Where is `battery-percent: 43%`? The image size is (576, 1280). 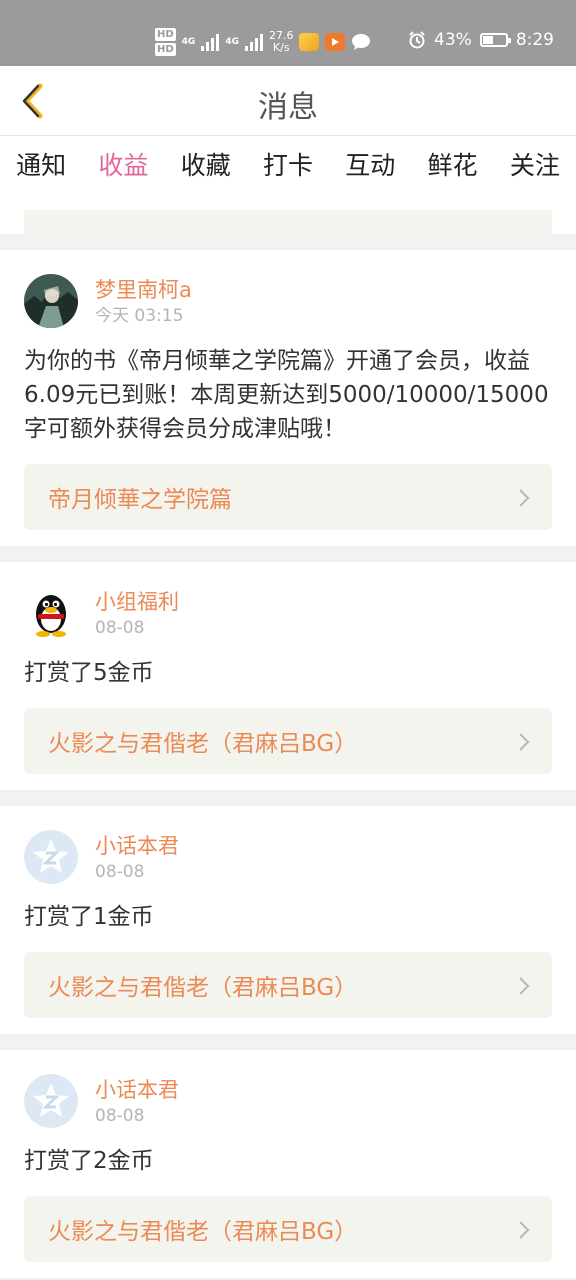 battery-percent: 43% is located at coordinates (453, 40).